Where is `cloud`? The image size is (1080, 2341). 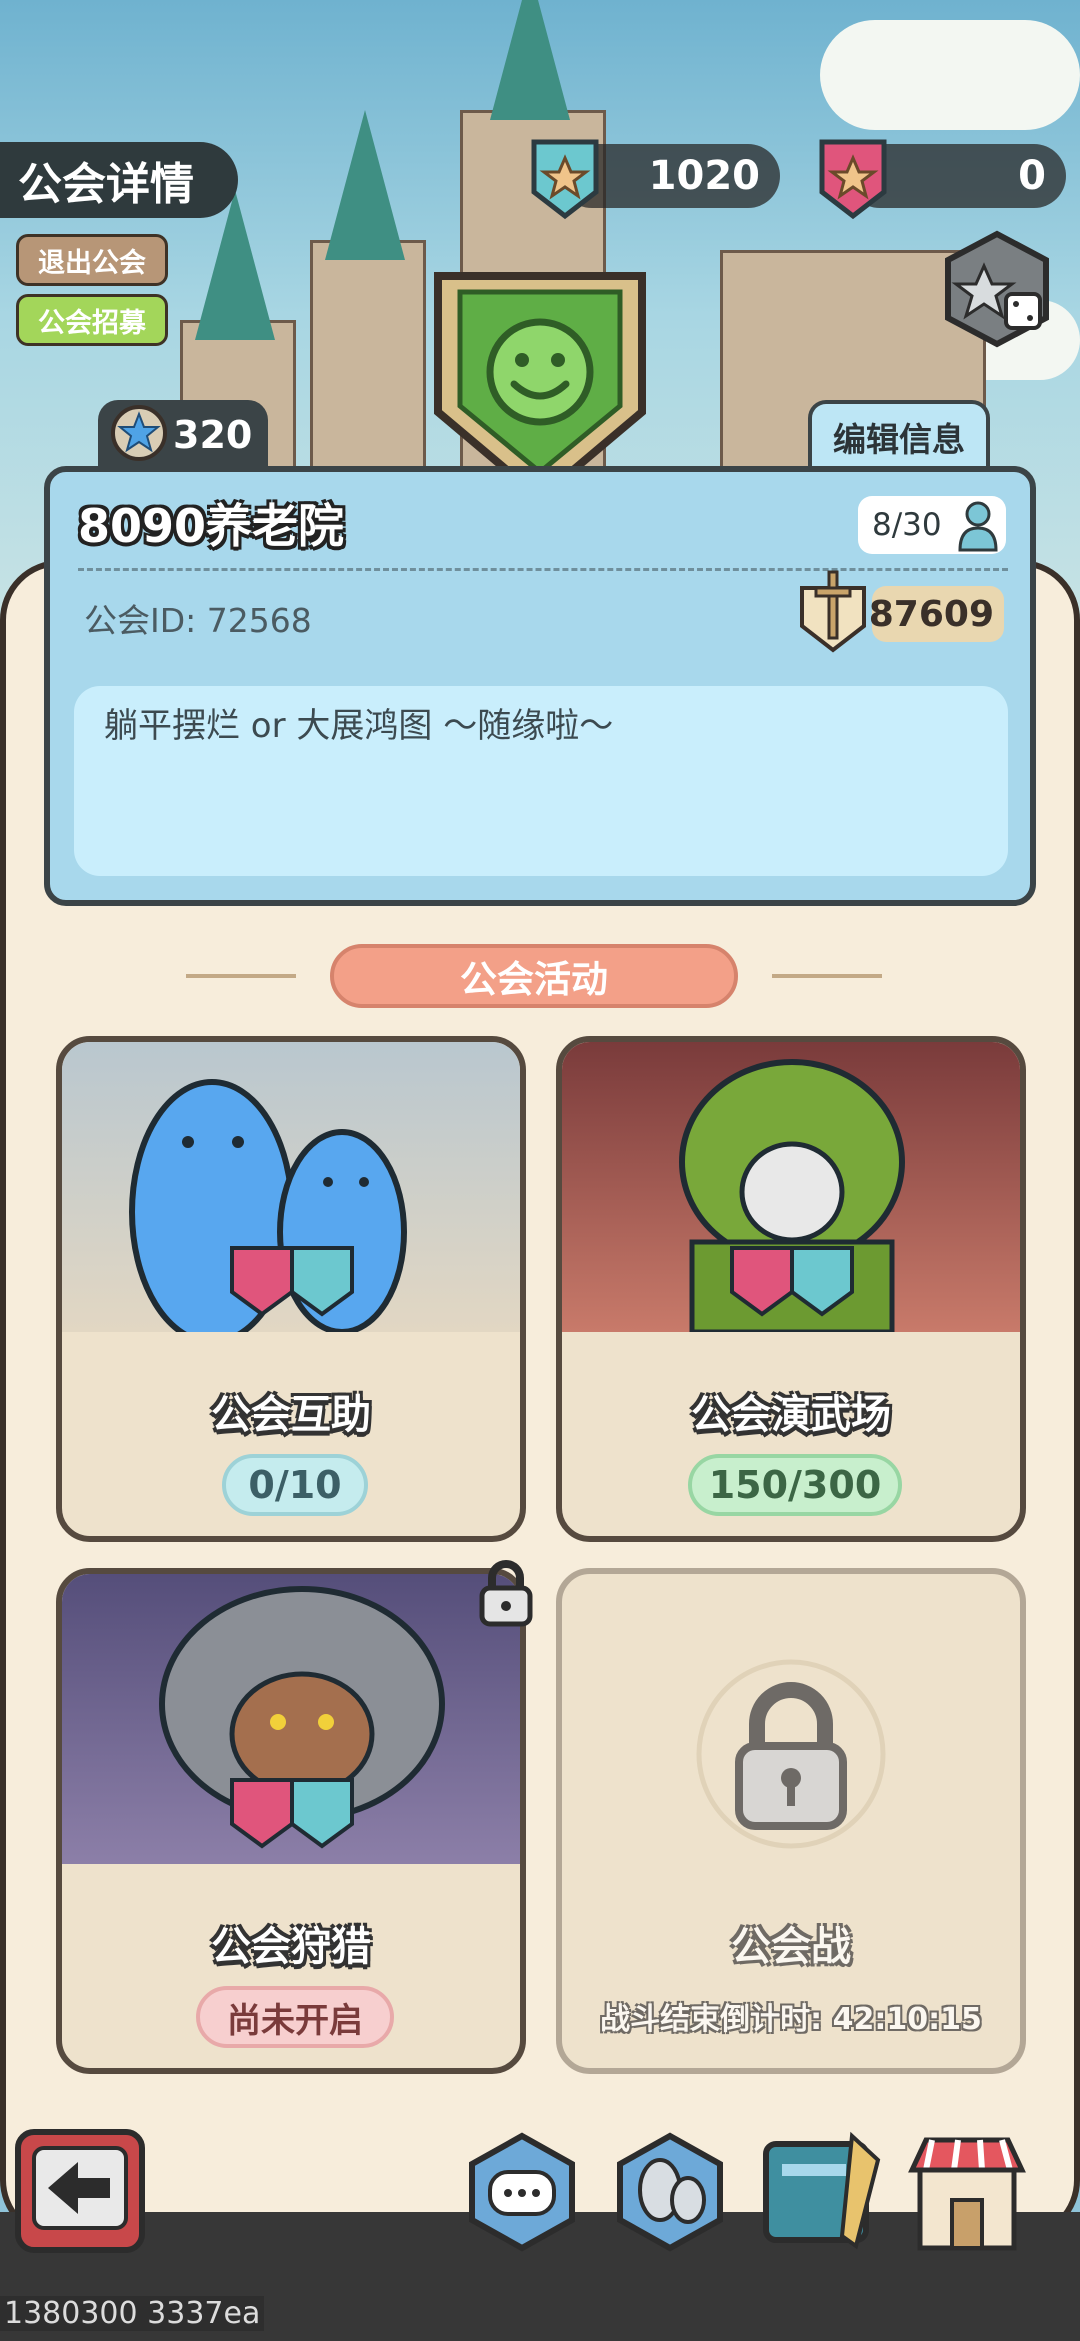 cloud is located at coordinates (950, 75).